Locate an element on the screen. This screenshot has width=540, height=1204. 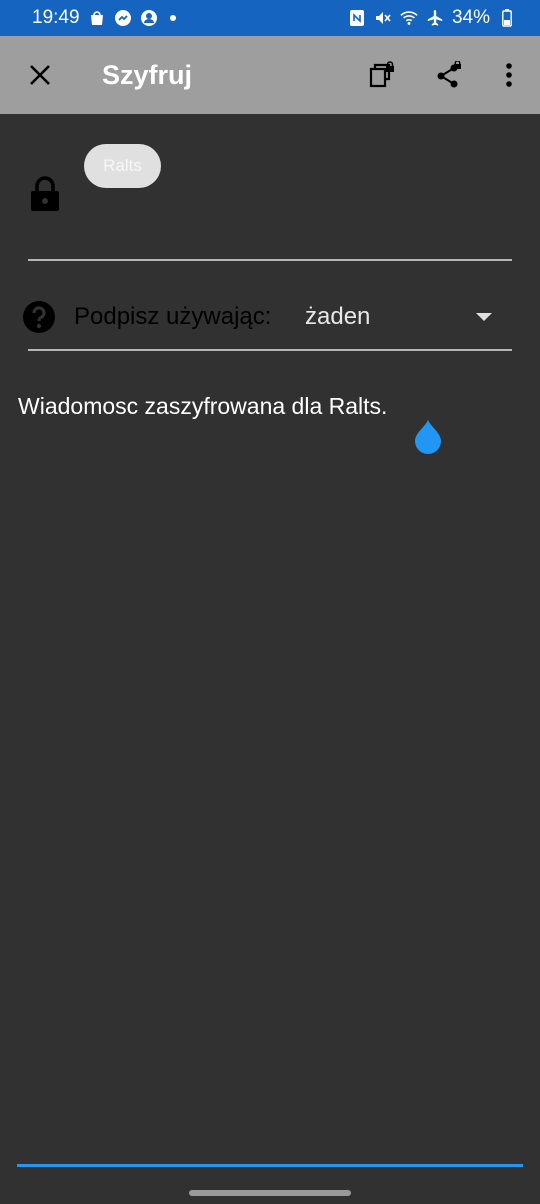
mute-icon is located at coordinates (383, 18).